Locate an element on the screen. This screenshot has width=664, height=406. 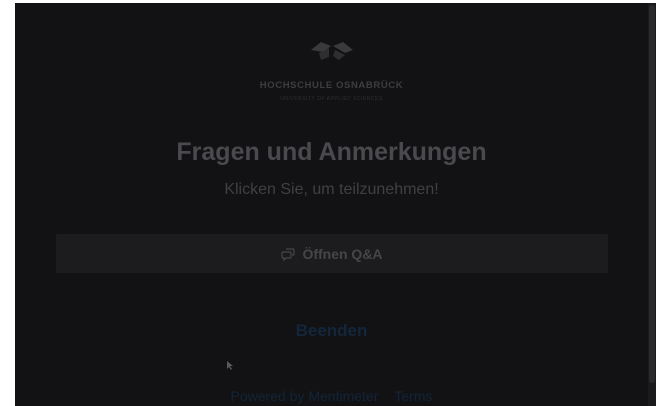
open-qa-button: Öffnen Q&A is located at coordinates (332, 253).